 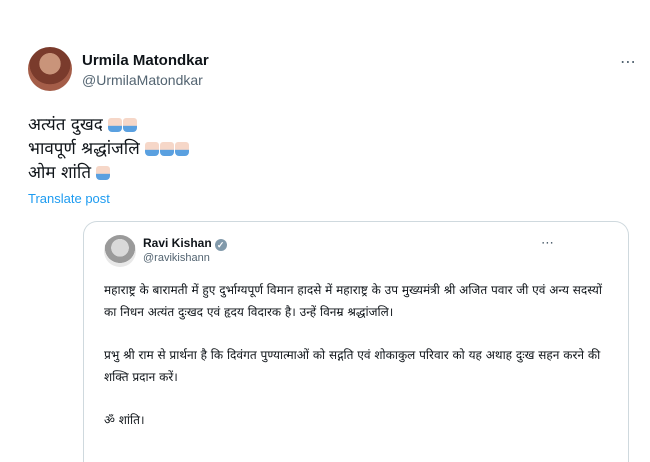 I want to click on quote-more-options-icon: ⋯, so click(x=547, y=243).